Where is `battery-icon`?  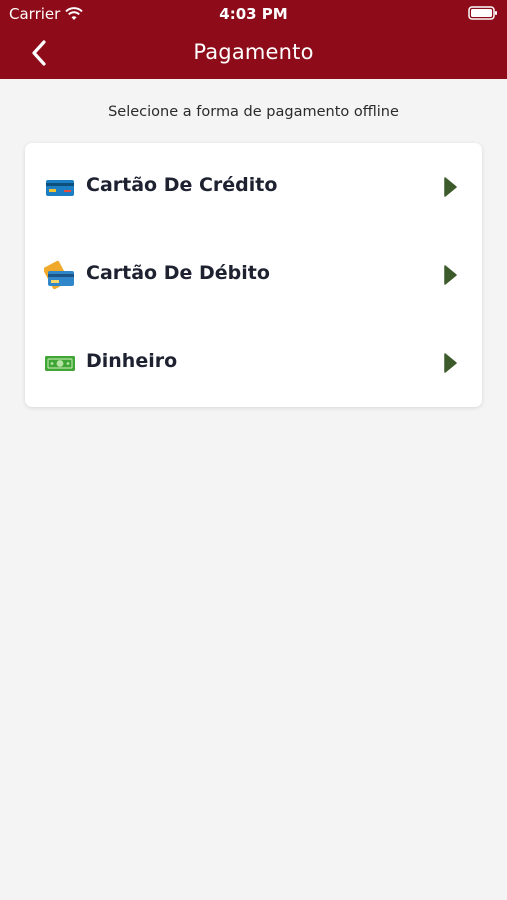 battery-icon is located at coordinates (482, 13).